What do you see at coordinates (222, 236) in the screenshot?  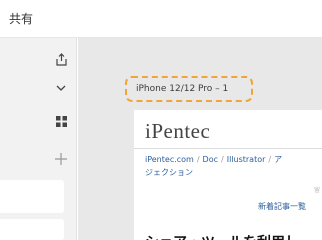 I see `article-heading: シェア・ツールを利用し` at bounding box center [222, 236].